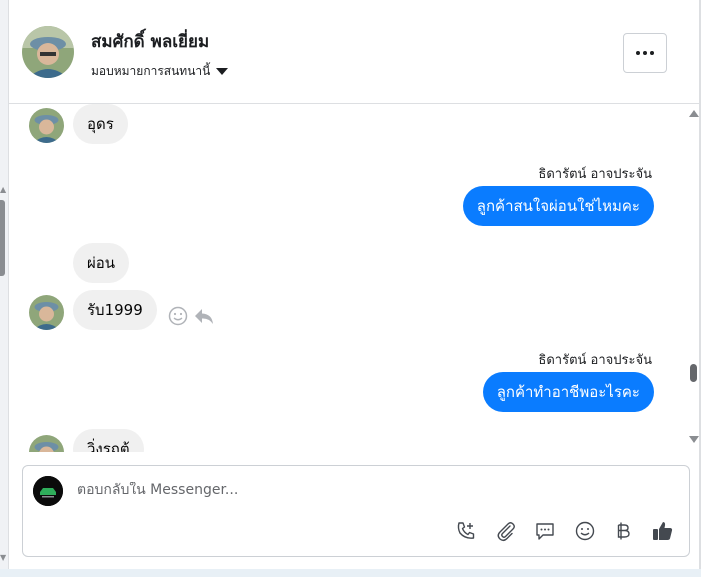 This screenshot has height=577, width=701. What do you see at coordinates (694, 113) in the screenshot?
I see `scroll-up-icon` at bounding box center [694, 113].